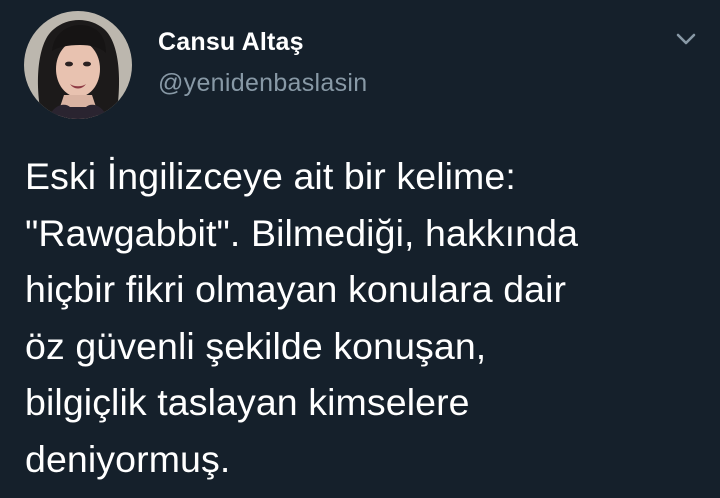 This screenshot has width=720, height=498. I want to click on tweet-text-line: deniyormuş., so click(128, 458).